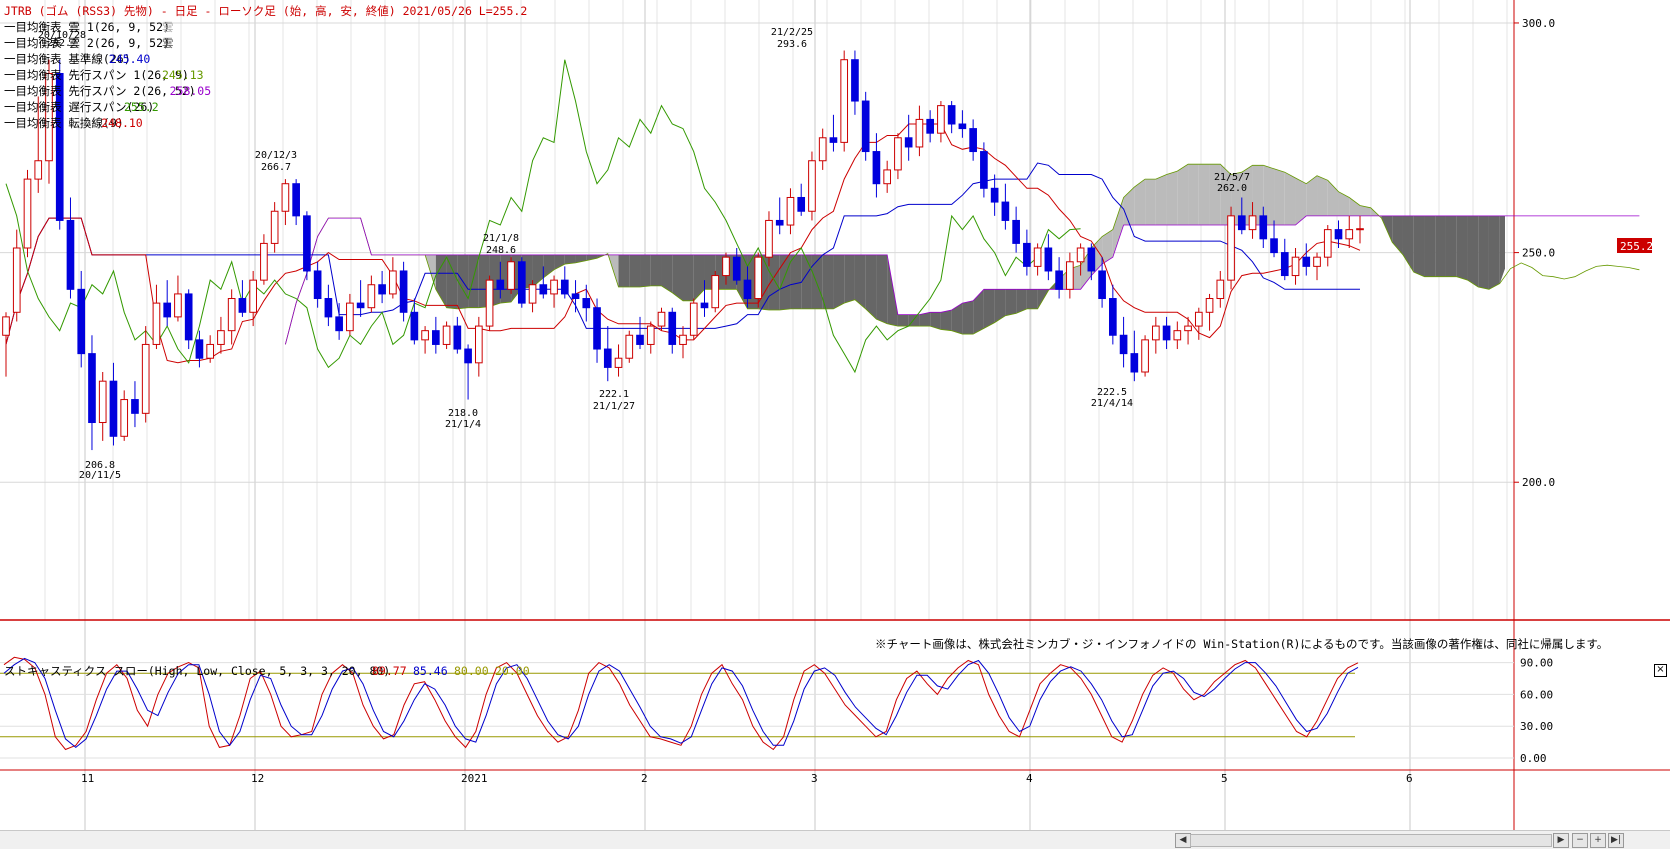 Image resolution: width=1670 pixels, height=849 pixels. What do you see at coordinates (276, 155) in the screenshot?
I see `annotation-label: 20/12/3` at bounding box center [276, 155].